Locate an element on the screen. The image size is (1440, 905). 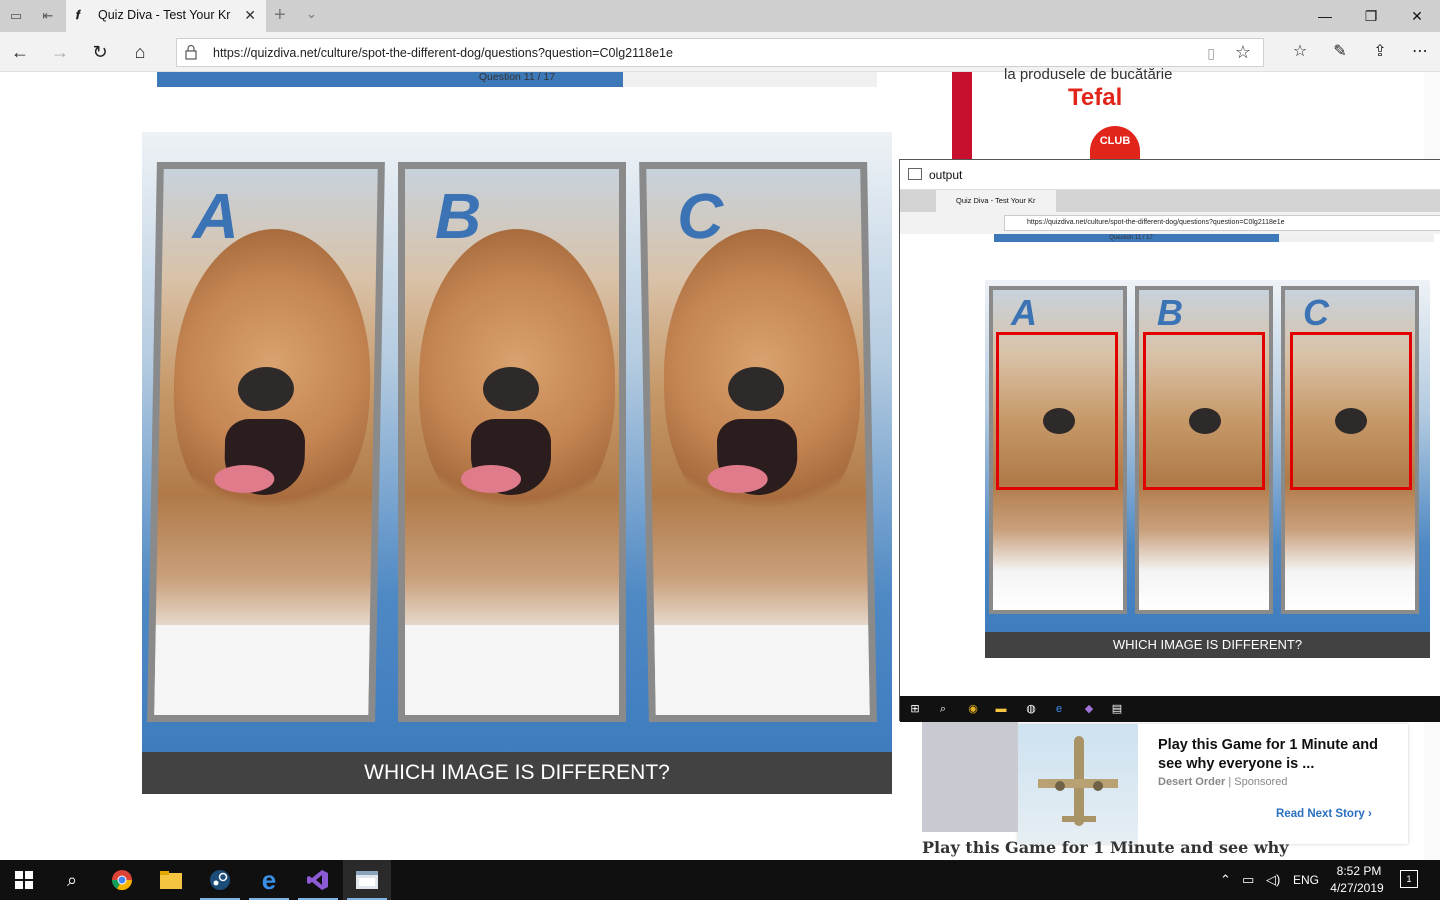
clock-time: 8:52 PM is located at coordinates (1359, 871).